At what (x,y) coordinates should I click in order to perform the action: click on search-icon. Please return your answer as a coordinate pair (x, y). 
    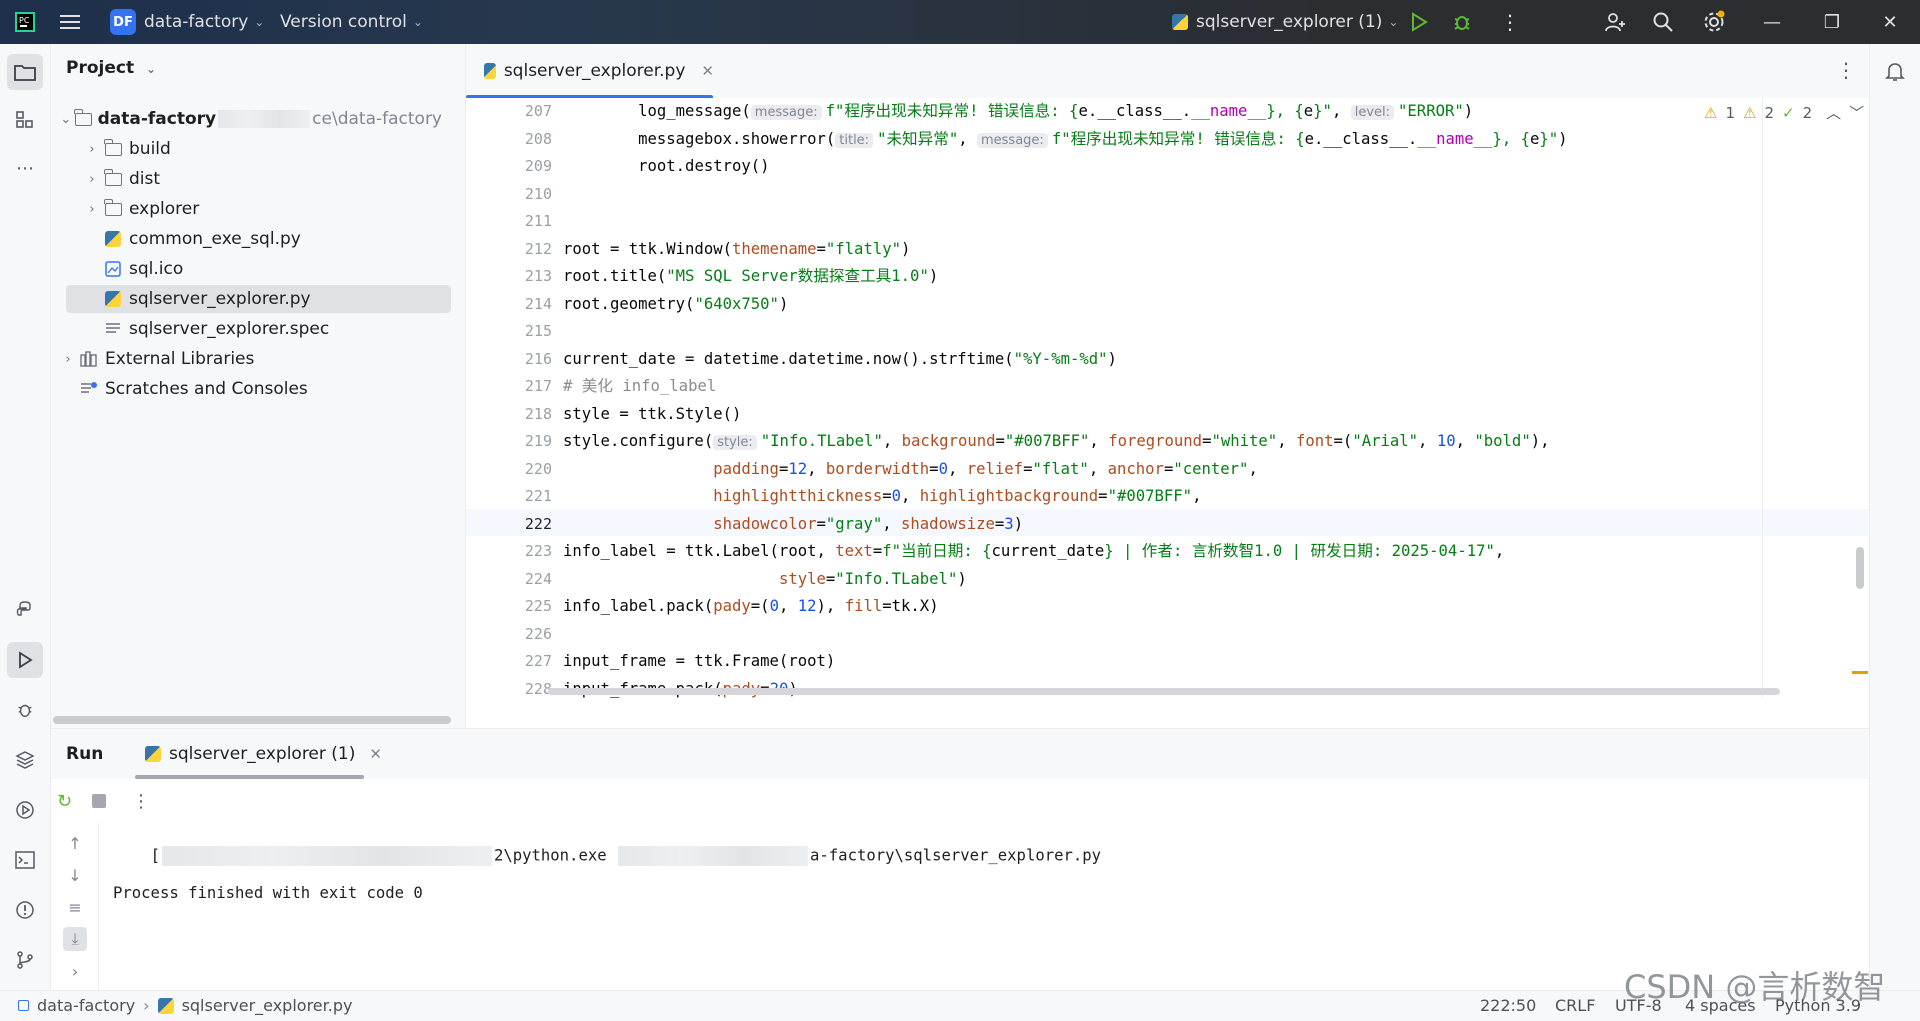
    Looking at the image, I should click on (1663, 22).